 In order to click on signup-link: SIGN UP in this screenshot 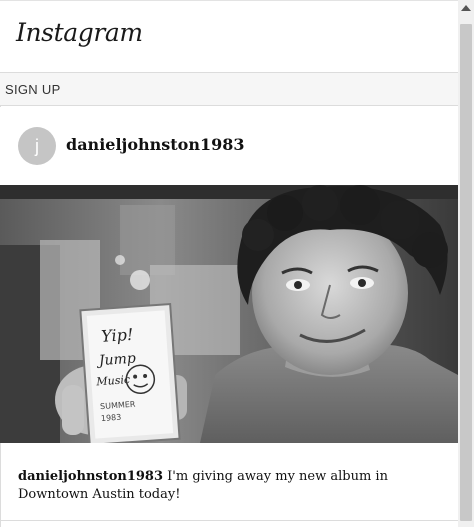, I will do `click(33, 89)`.